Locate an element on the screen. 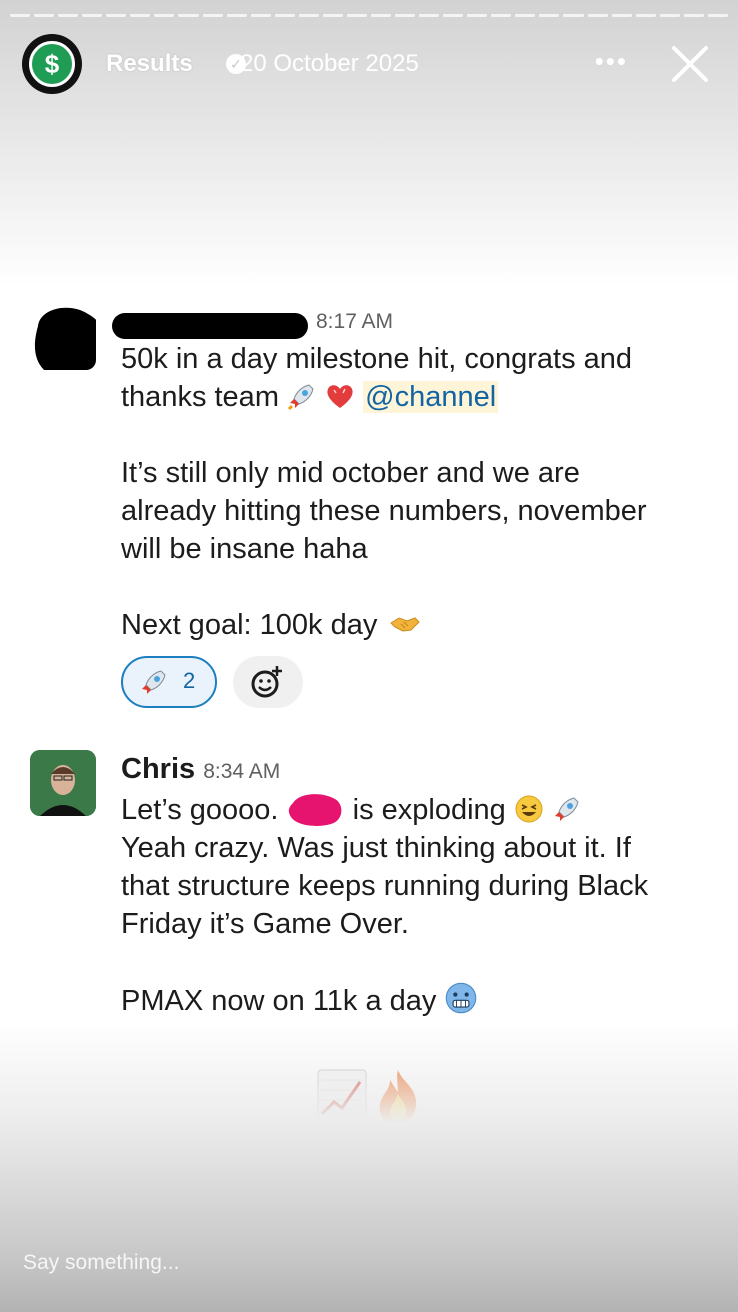 The height and width of the screenshot is (1312, 738). message-time: 8:17 AM is located at coordinates (355, 321).